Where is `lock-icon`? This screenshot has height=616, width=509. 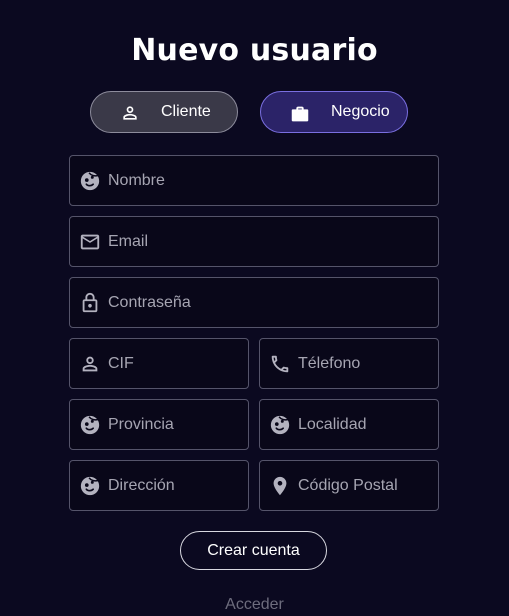
lock-icon is located at coordinates (90, 303).